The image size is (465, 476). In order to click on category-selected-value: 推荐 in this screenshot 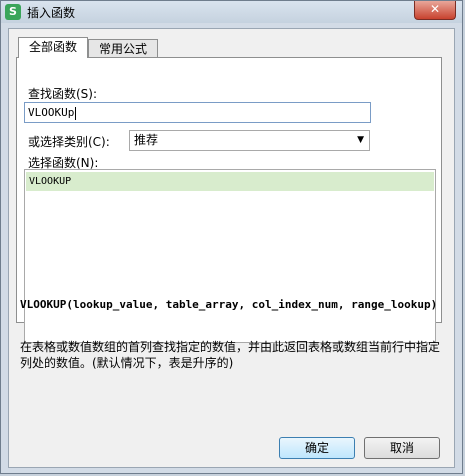, I will do `click(146, 140)`.